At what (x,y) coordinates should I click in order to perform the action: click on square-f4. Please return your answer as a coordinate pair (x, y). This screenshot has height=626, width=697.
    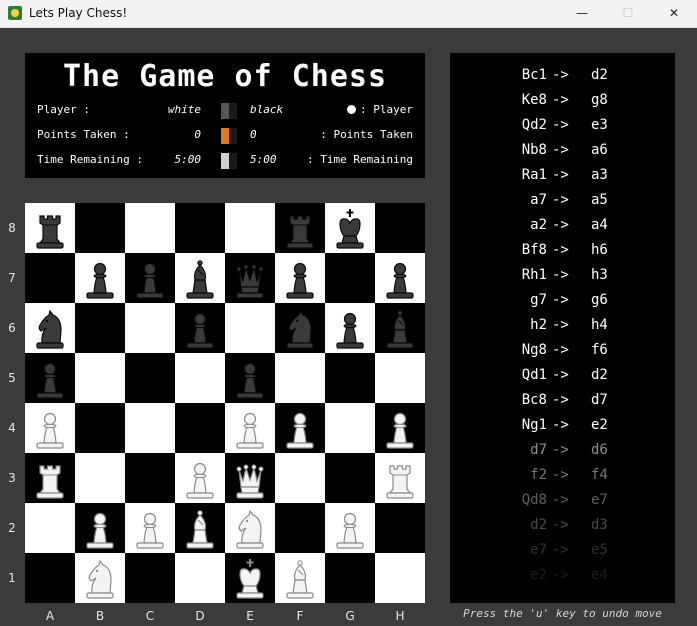
    Looking at the image, I should click on (300, 428).